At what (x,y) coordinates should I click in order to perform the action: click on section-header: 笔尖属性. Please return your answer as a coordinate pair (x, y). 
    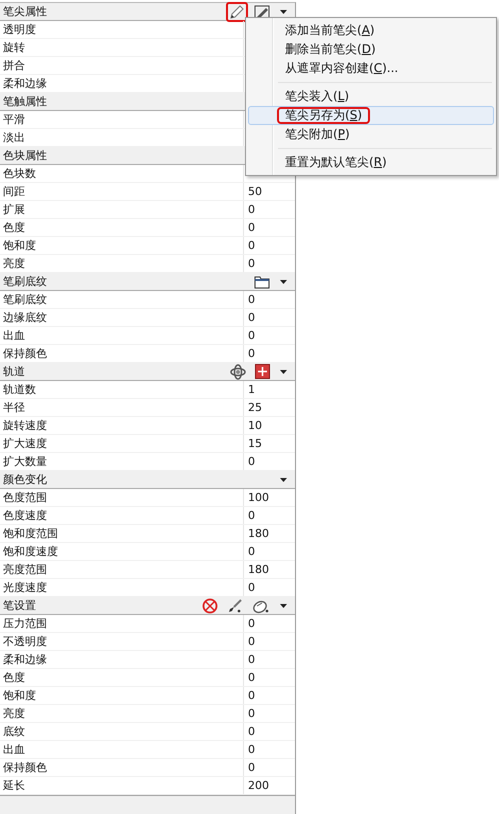
    Looking at the image, I should click on (147, 12).